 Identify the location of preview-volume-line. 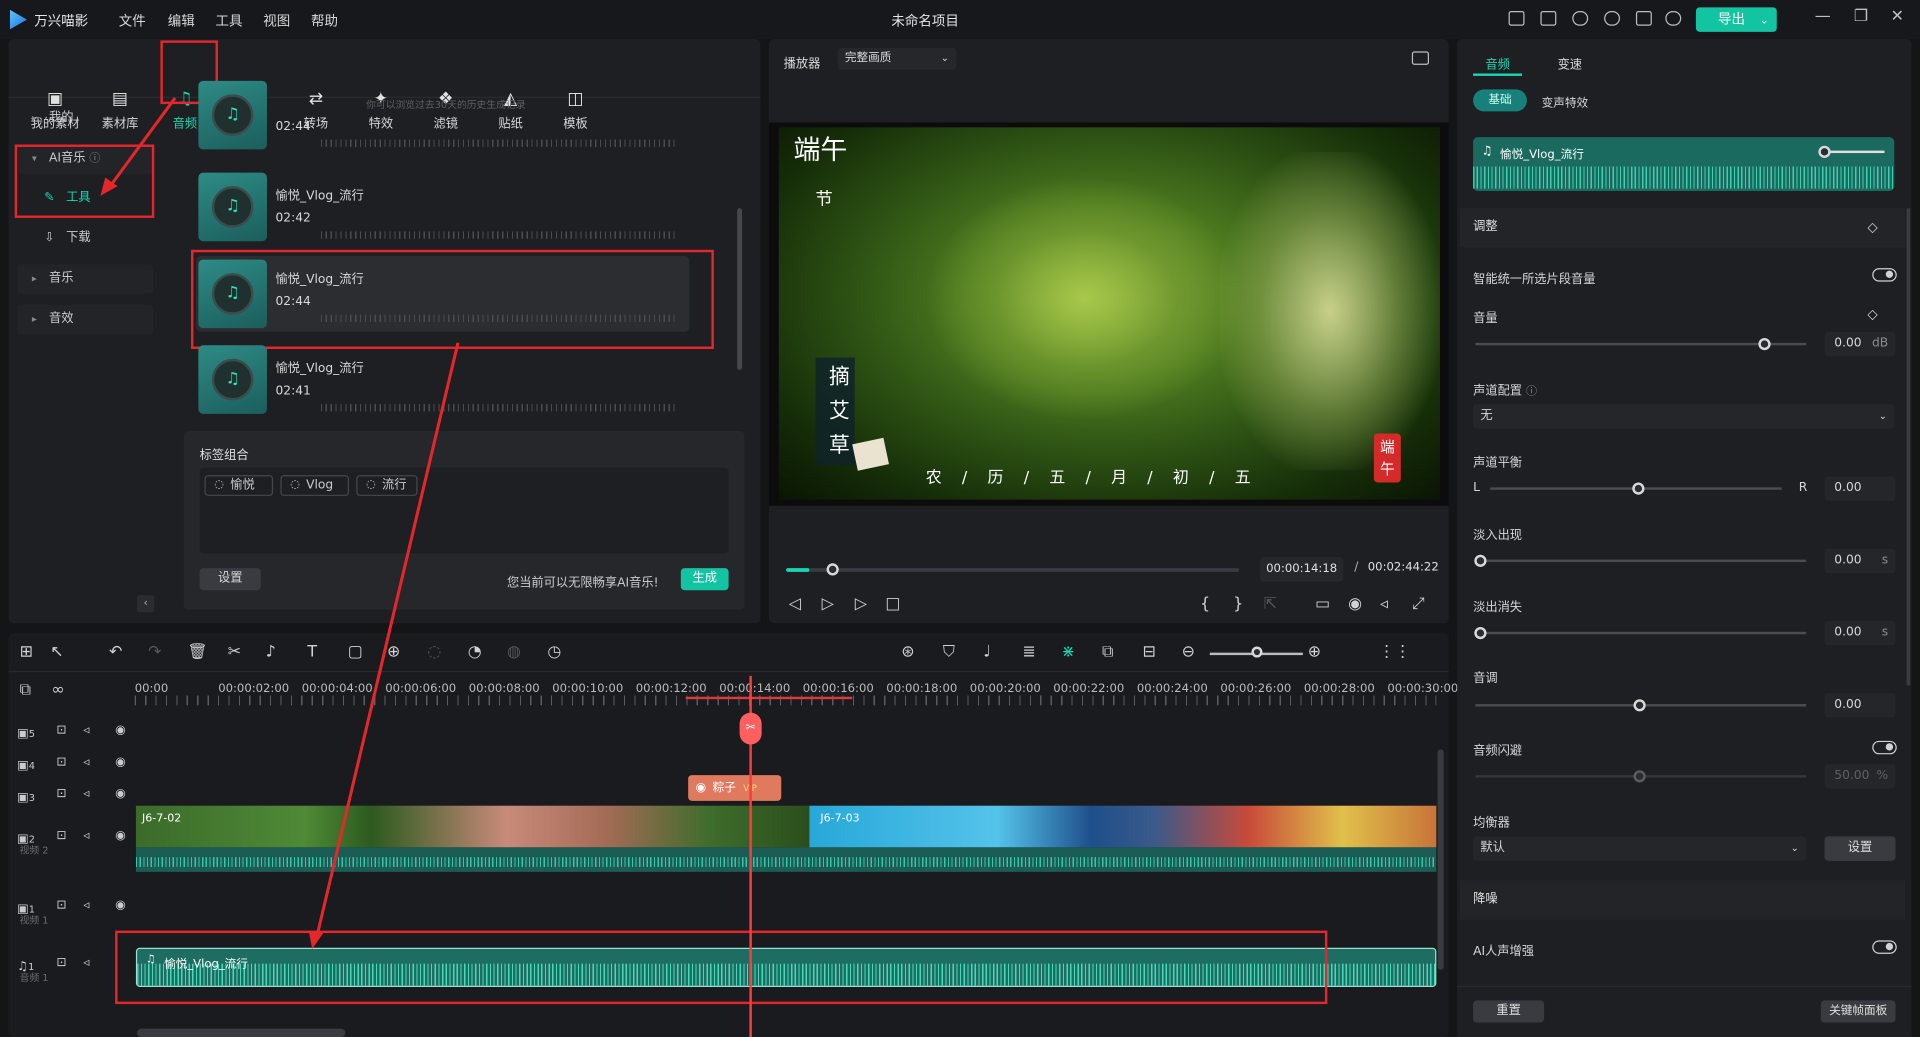
(1854, 152).